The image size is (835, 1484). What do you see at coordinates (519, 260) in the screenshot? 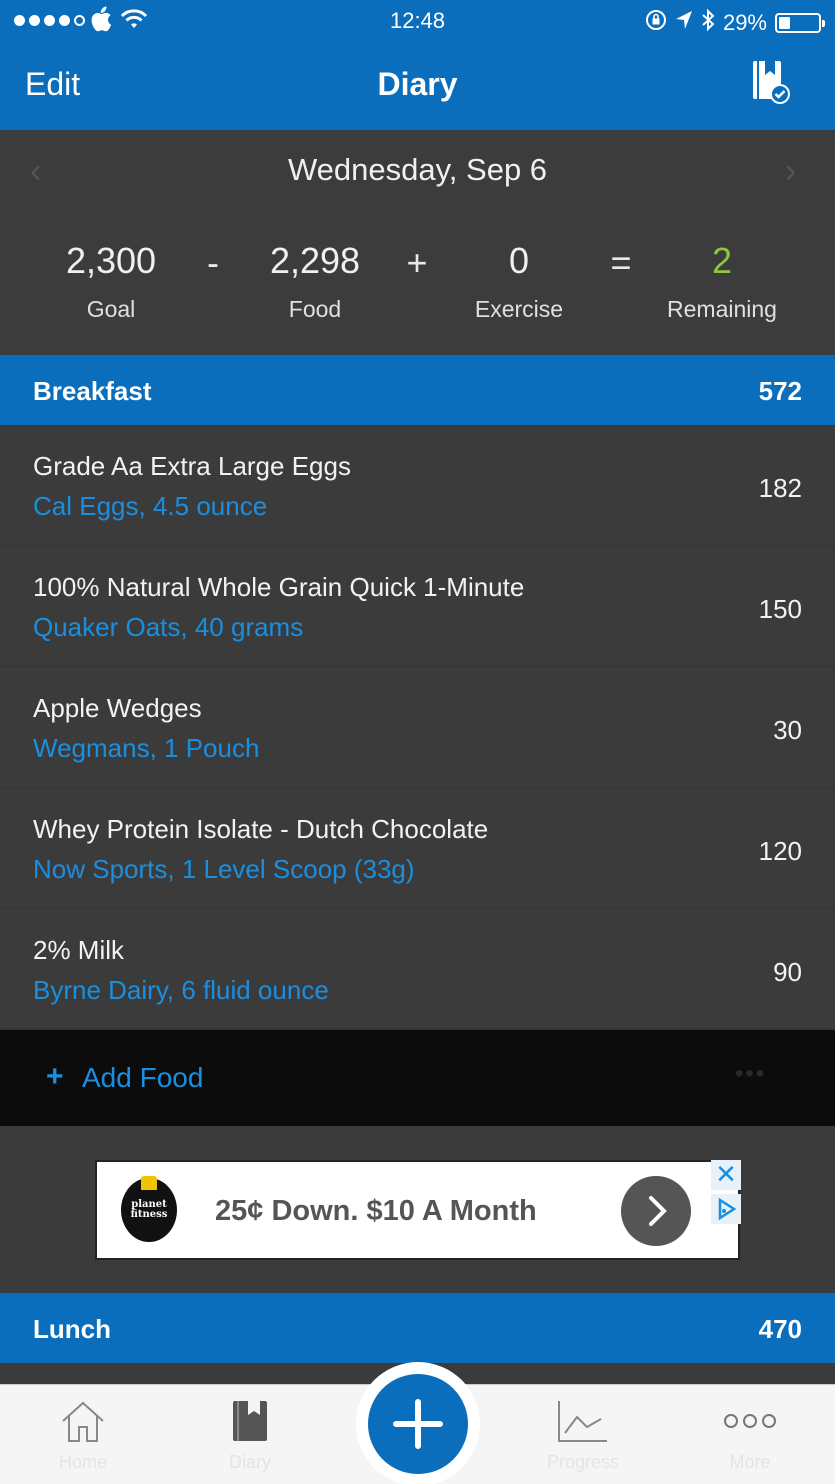
I see `exercise-value: 0` at bounding box center [519, 260].